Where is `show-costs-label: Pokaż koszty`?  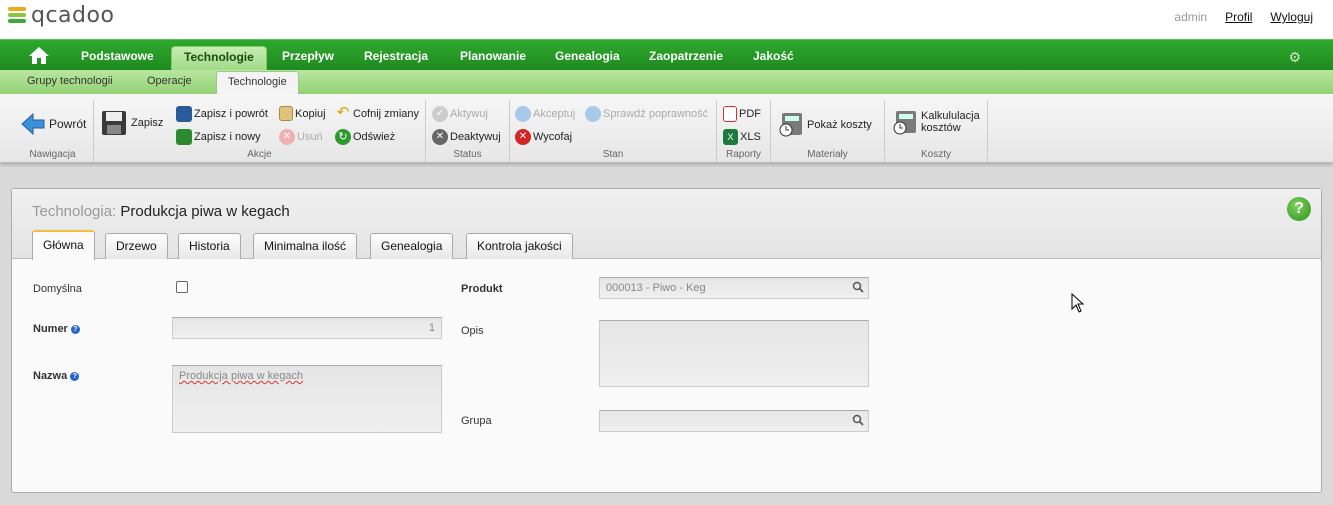
show-costs-label: Pokaż koszty is located at coordinates (839, 125).